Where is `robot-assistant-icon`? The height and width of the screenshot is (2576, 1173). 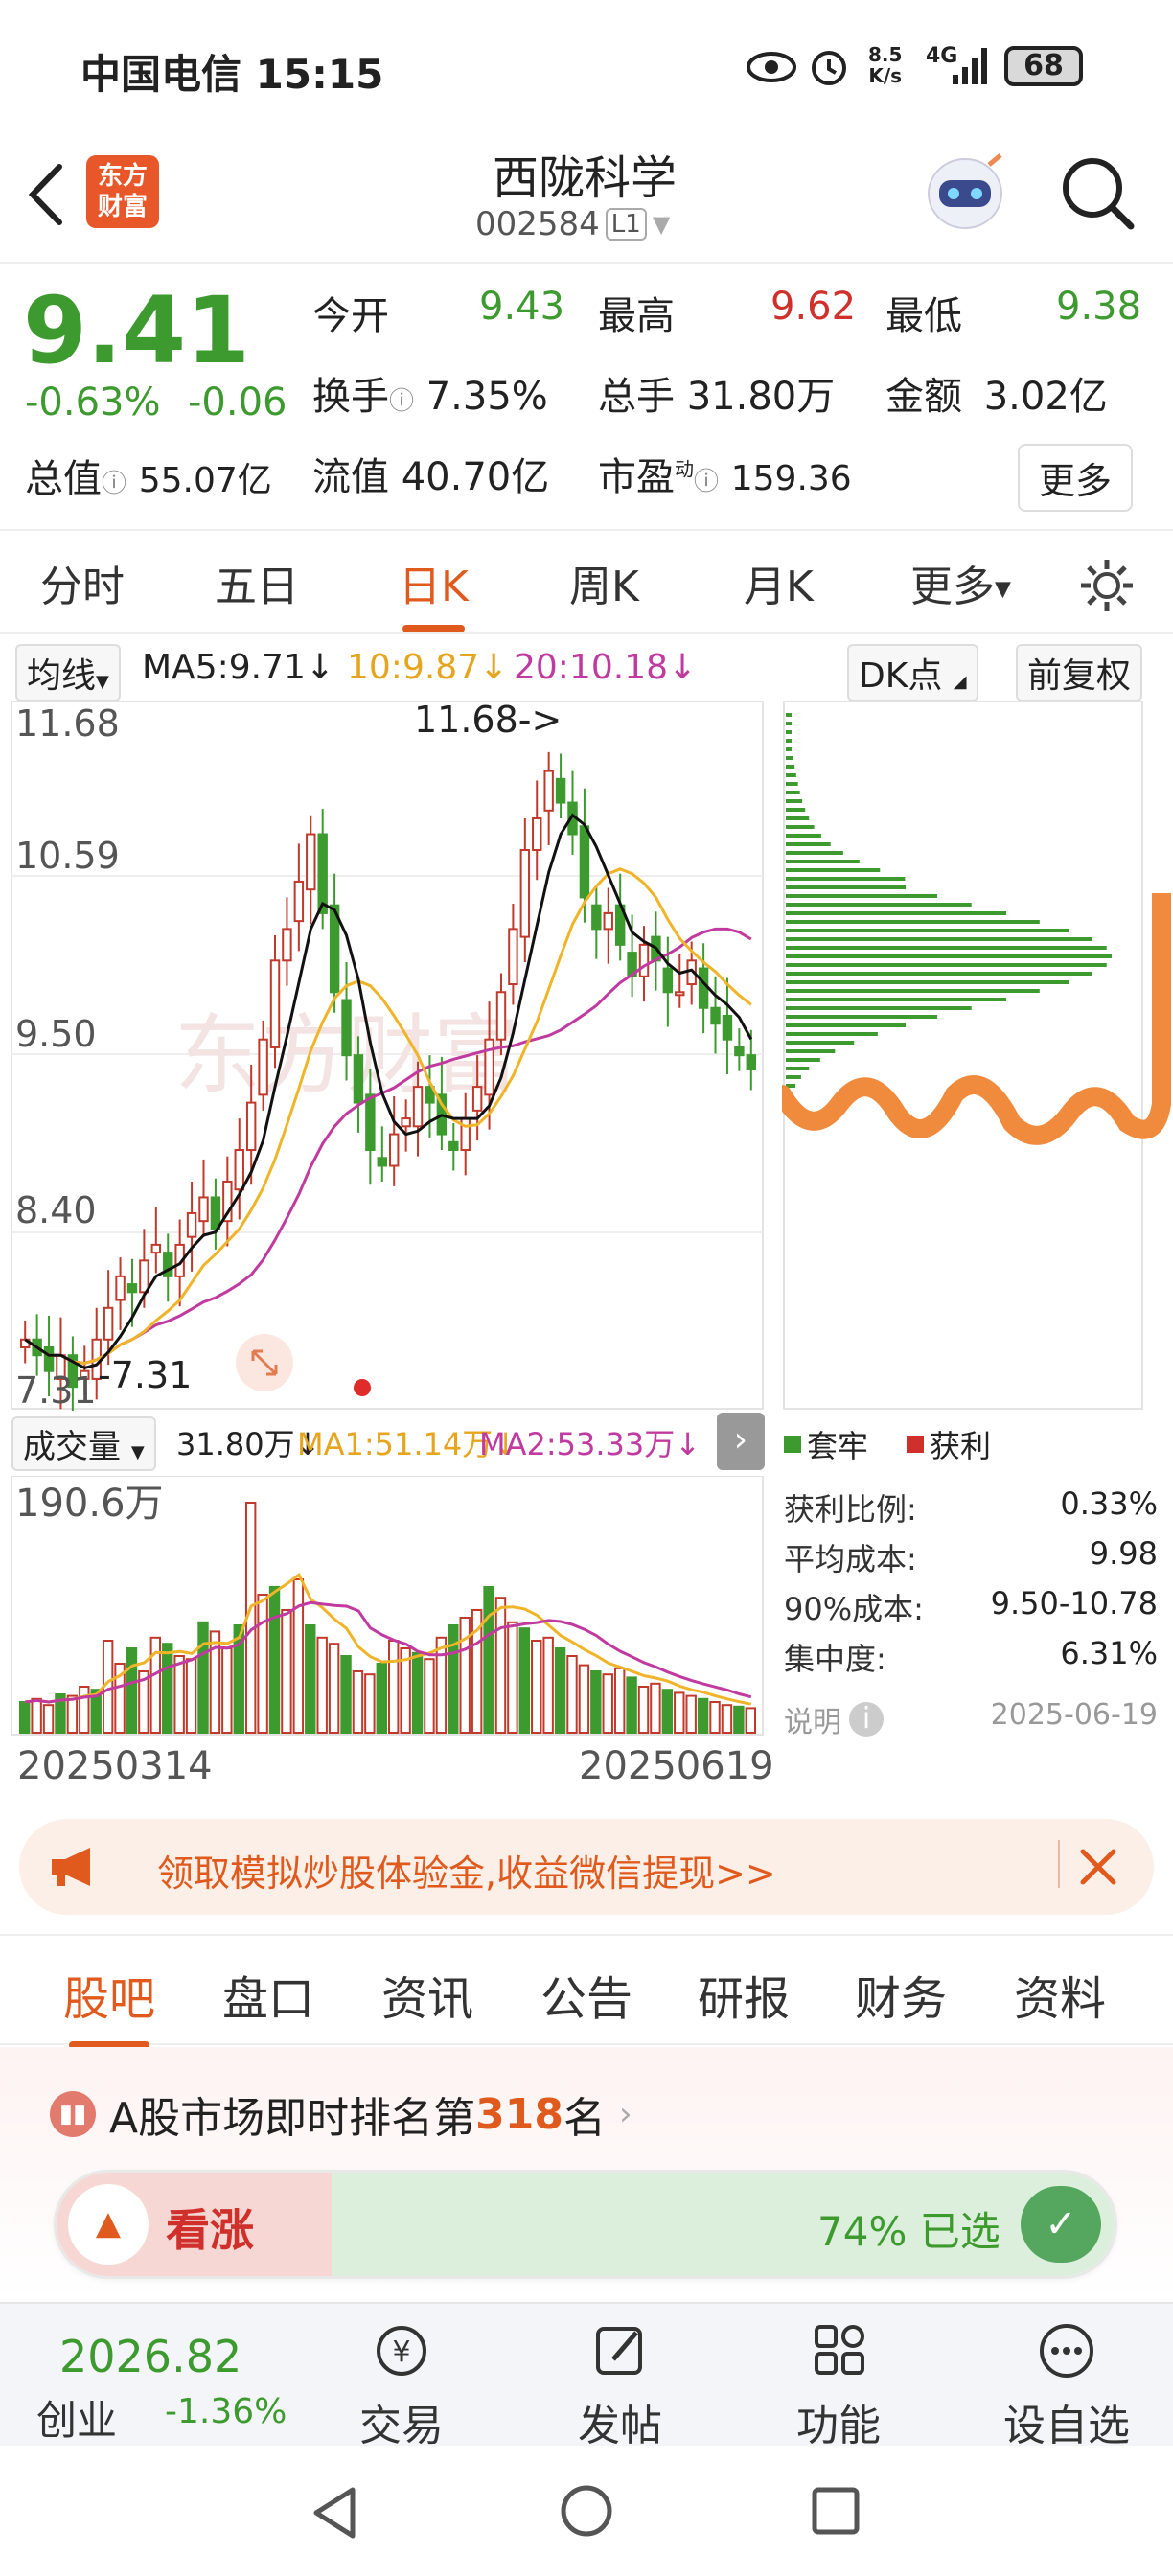
robot-assistant-icon is located at coordinates (965, 194).